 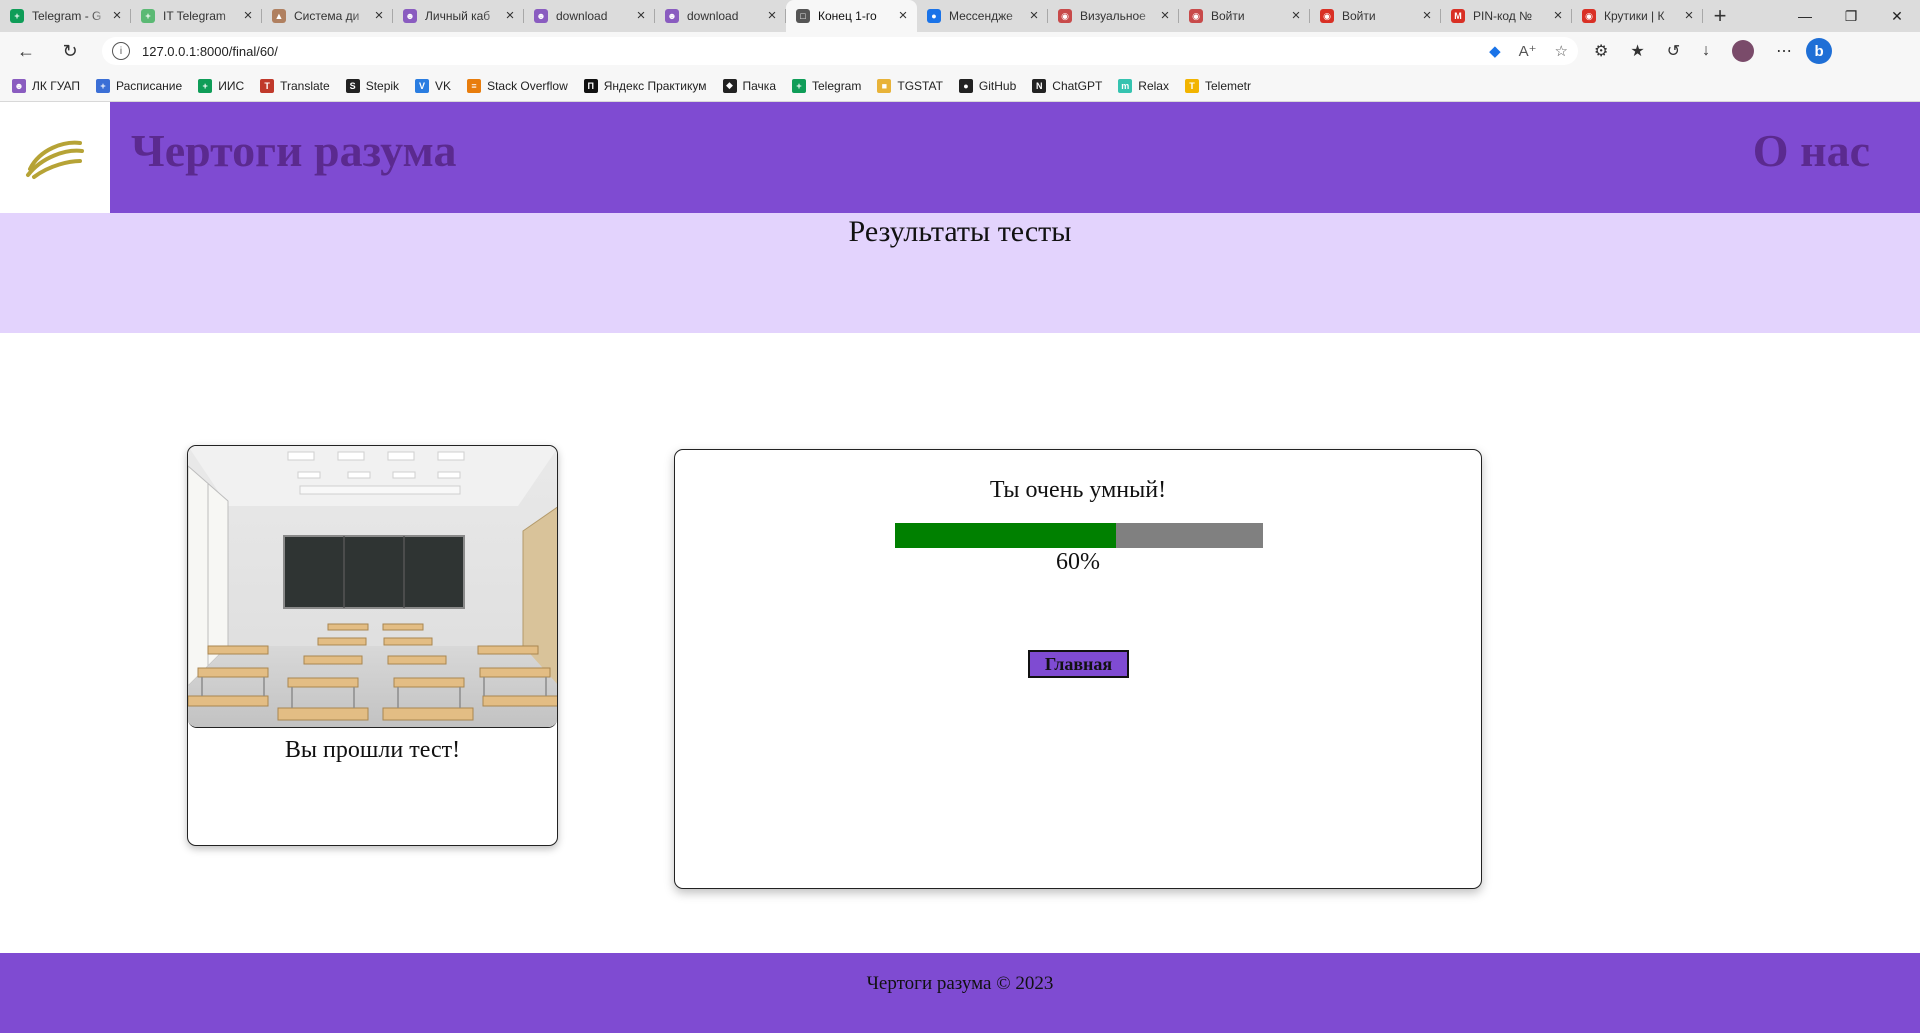 I want to click on score-progress-fill, so click(x=1005, y=535).